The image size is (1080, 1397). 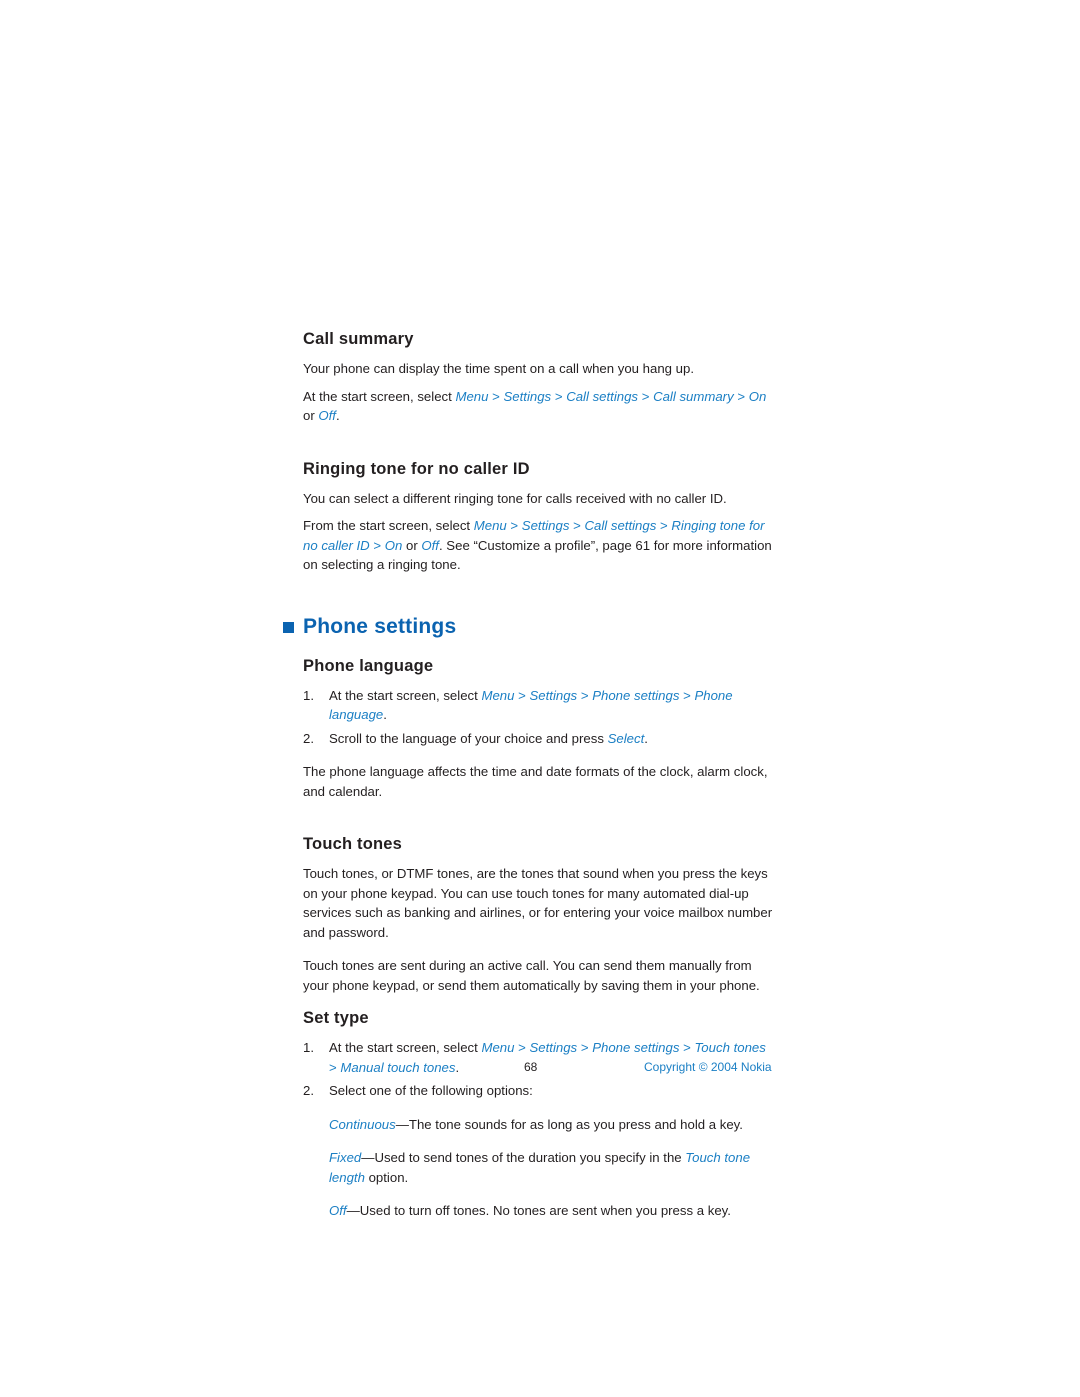 What do you see at coordinates (380, 626) in the screenshot?
I see `chapter-title: Phone settings` at bounding box center [380, 626].